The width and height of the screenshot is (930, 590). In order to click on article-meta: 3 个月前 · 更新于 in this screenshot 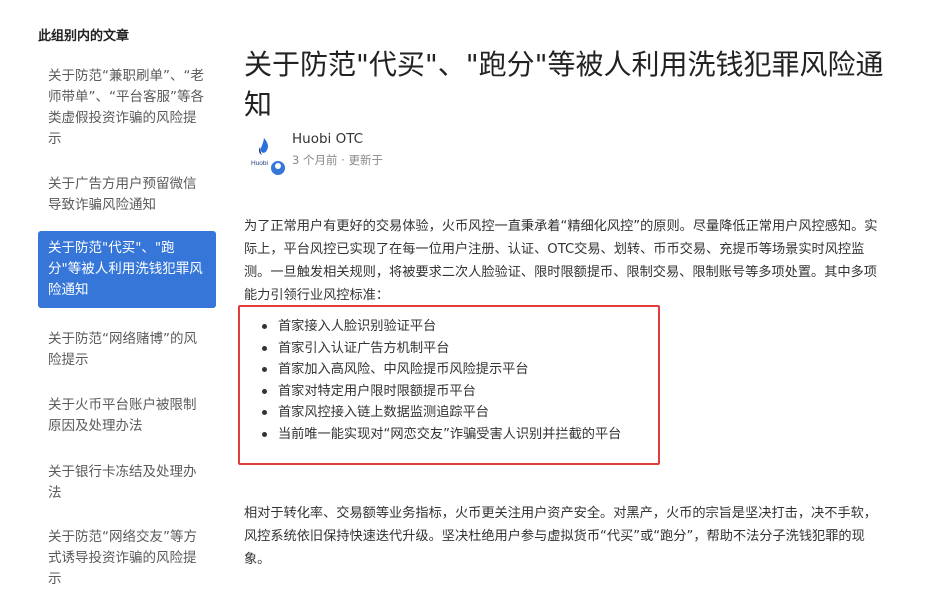, I will do `click(337, 160)`.